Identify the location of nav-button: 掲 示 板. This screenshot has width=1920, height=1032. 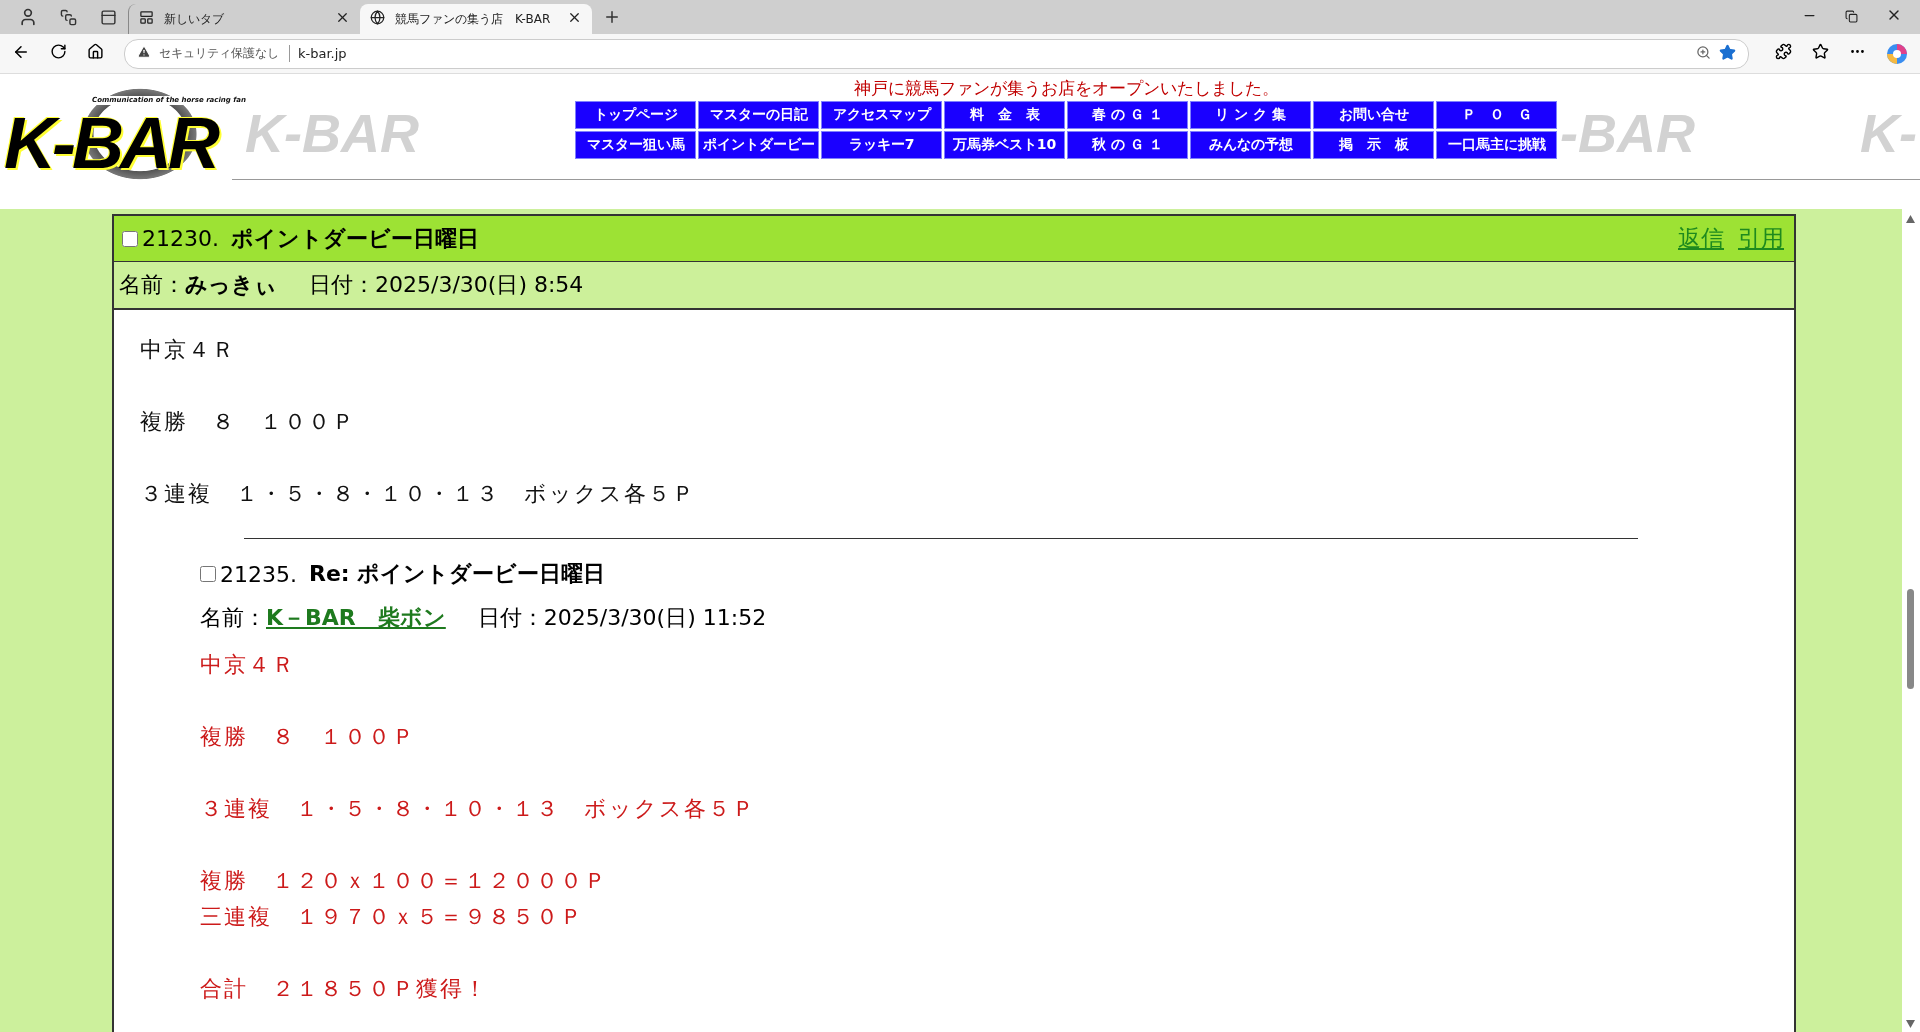
(1373, 145).